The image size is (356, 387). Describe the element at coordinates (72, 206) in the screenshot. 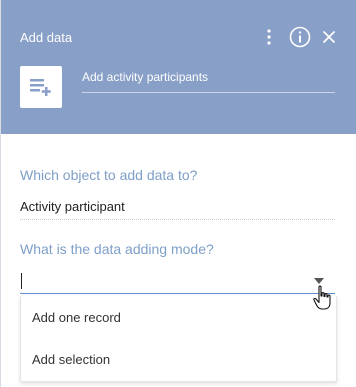

I see `object-field-text: Activity participant` at that location.